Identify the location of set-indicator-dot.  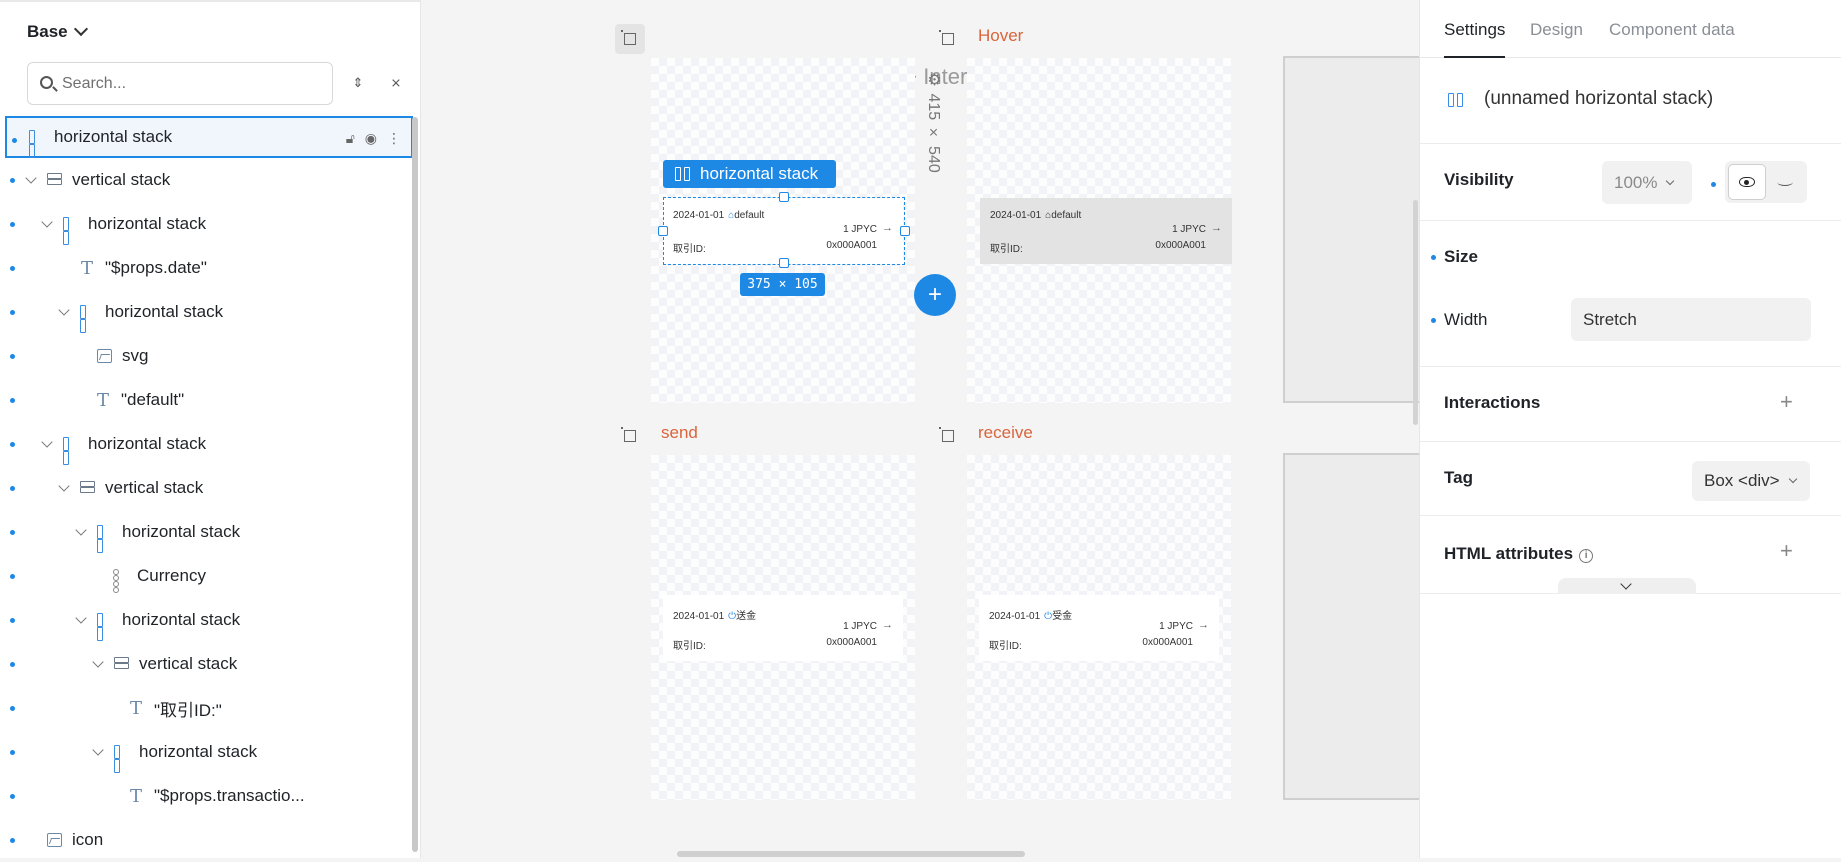
(1433, 320).